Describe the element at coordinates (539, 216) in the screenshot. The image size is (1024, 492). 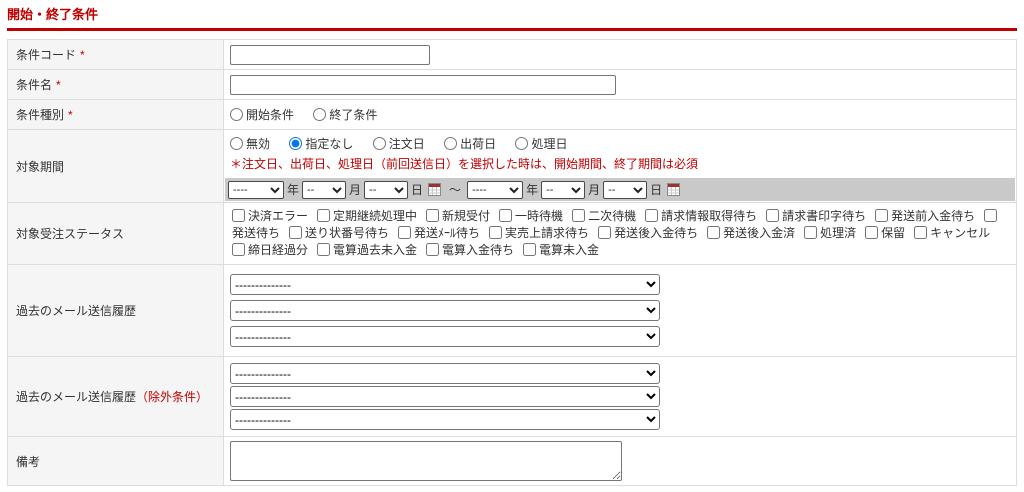
I see `checkbox-label: 一時待機` at that location.